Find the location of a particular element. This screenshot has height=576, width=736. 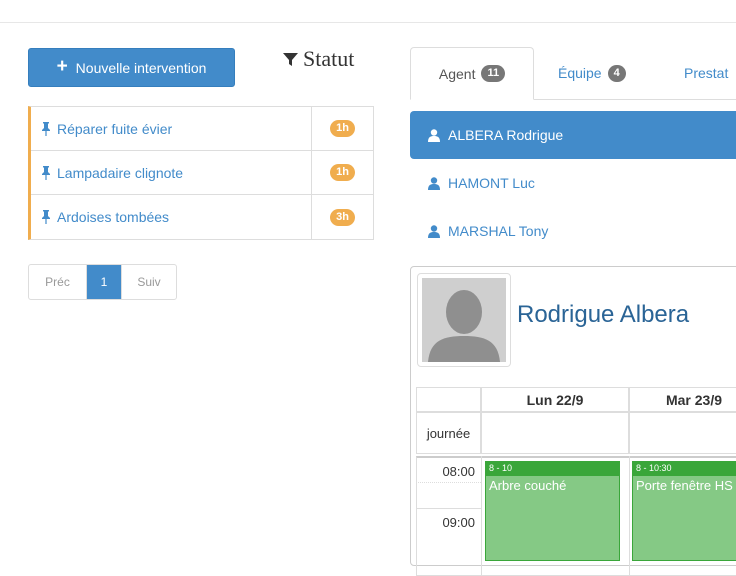

status-filter-label: Statut is located at coordinates (329, 58).